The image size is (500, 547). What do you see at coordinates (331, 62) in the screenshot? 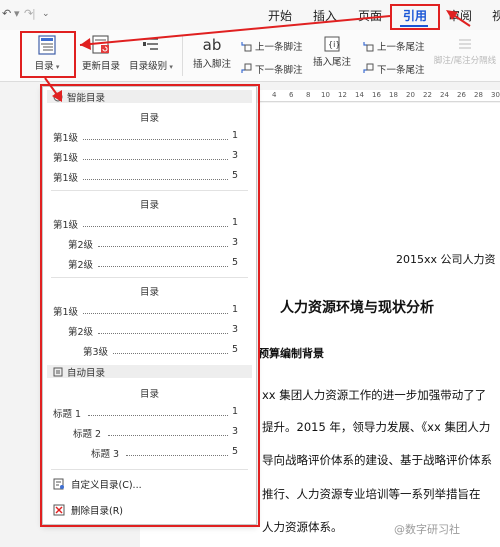
I see `insert-endnote-label: 插入尾注` at bounding box center [331, 62].